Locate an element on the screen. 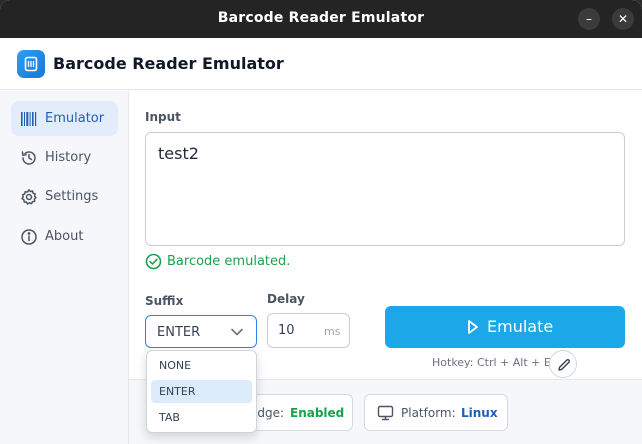 The height and width of the screenshot is (444, 642). delay-label: Delay is located at coordinates (286, 299).